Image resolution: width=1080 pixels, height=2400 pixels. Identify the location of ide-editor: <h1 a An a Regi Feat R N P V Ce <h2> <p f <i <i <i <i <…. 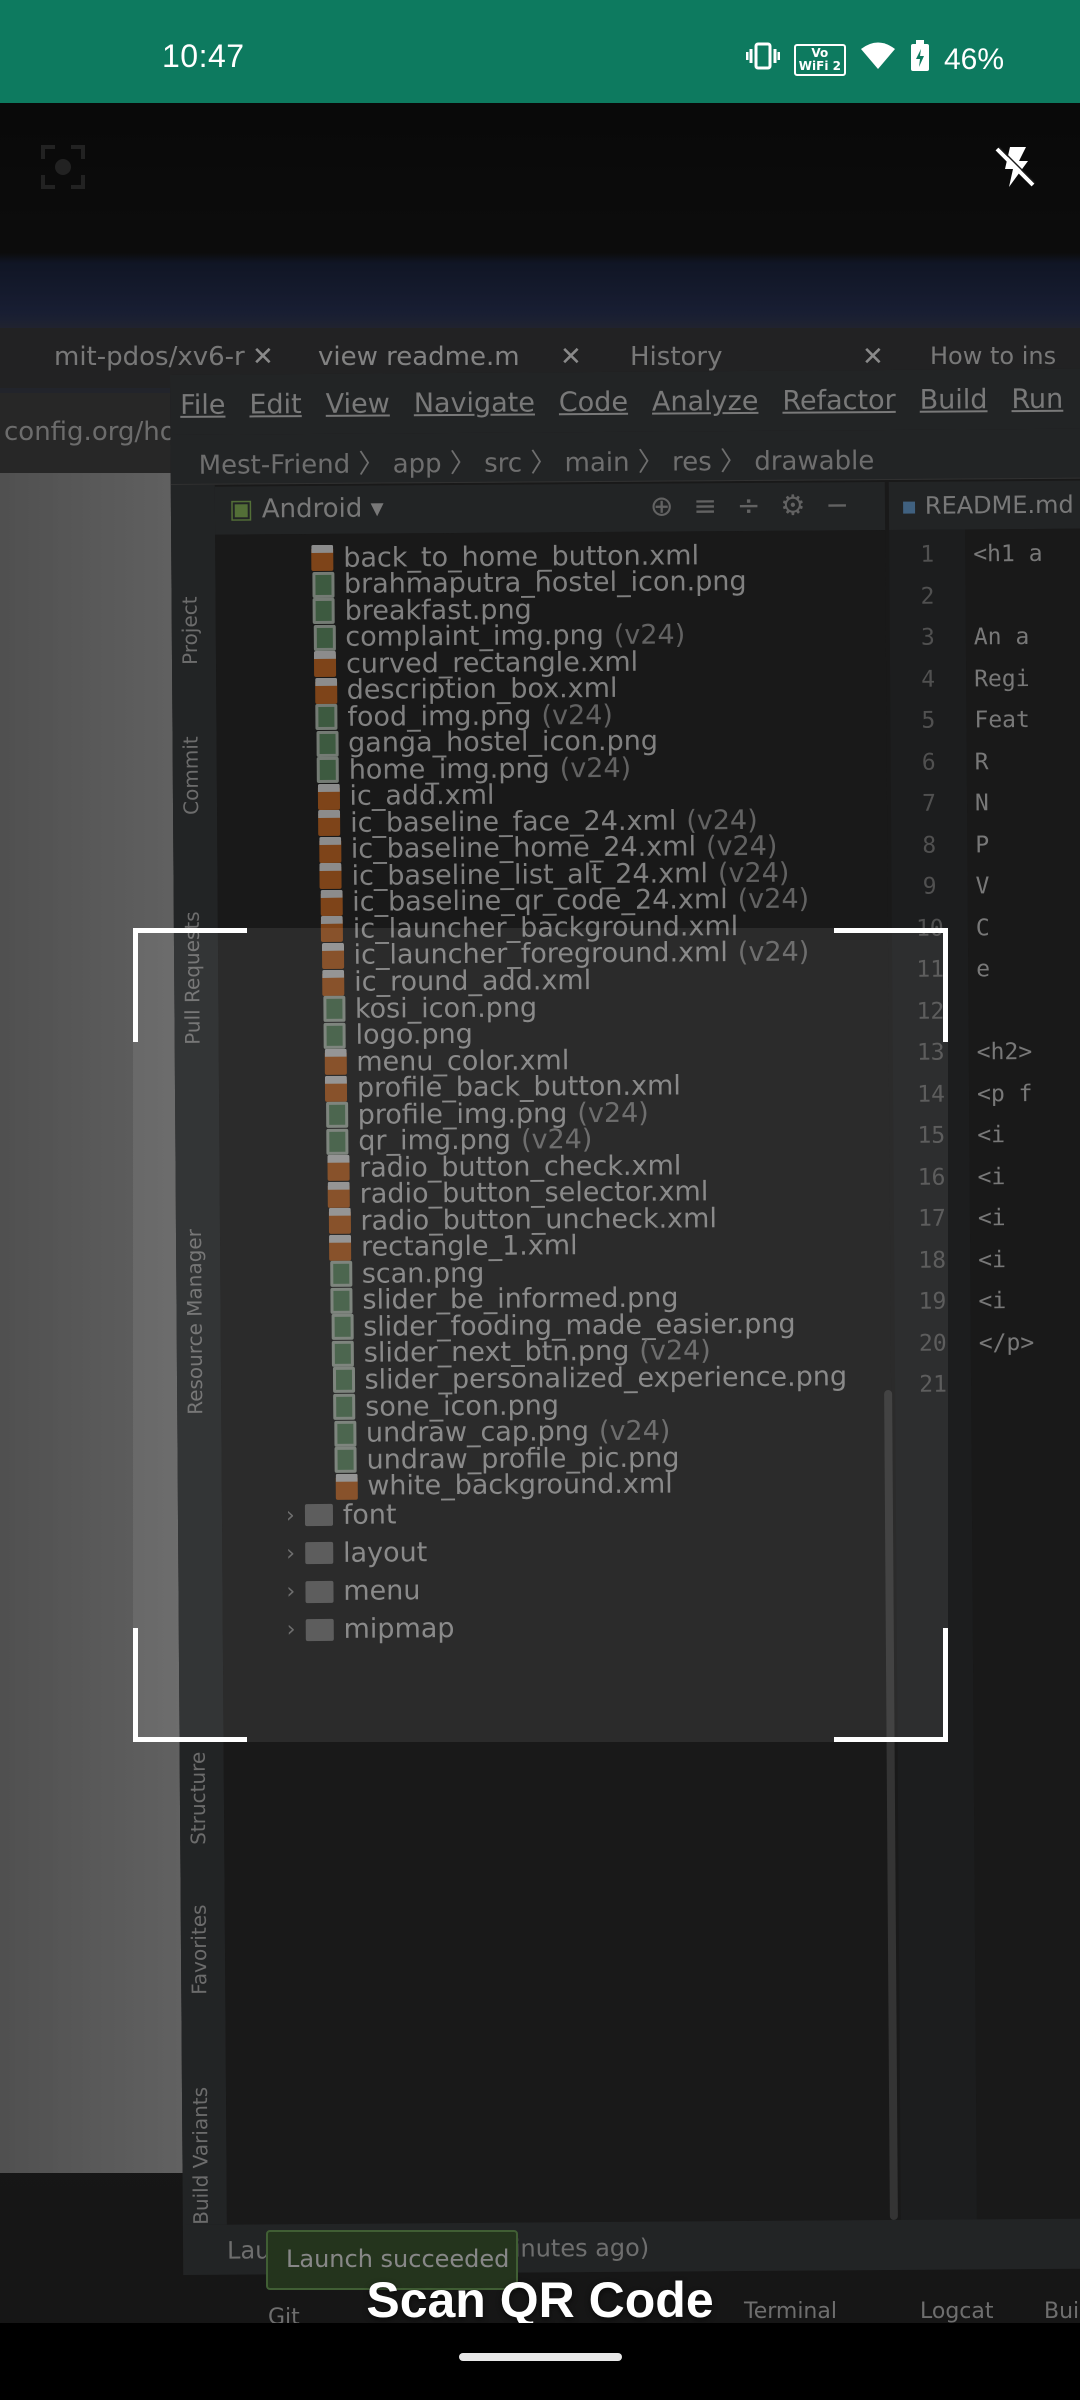
(1022, 1374).